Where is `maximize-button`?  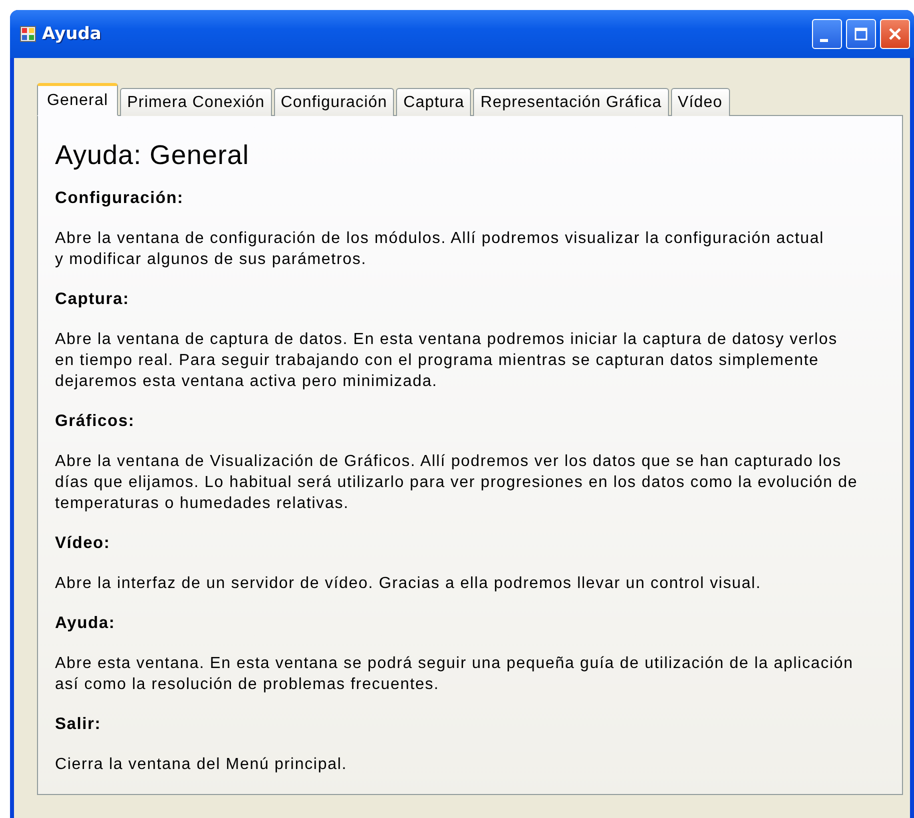 maximize-button is located at coordinates (861, 34).